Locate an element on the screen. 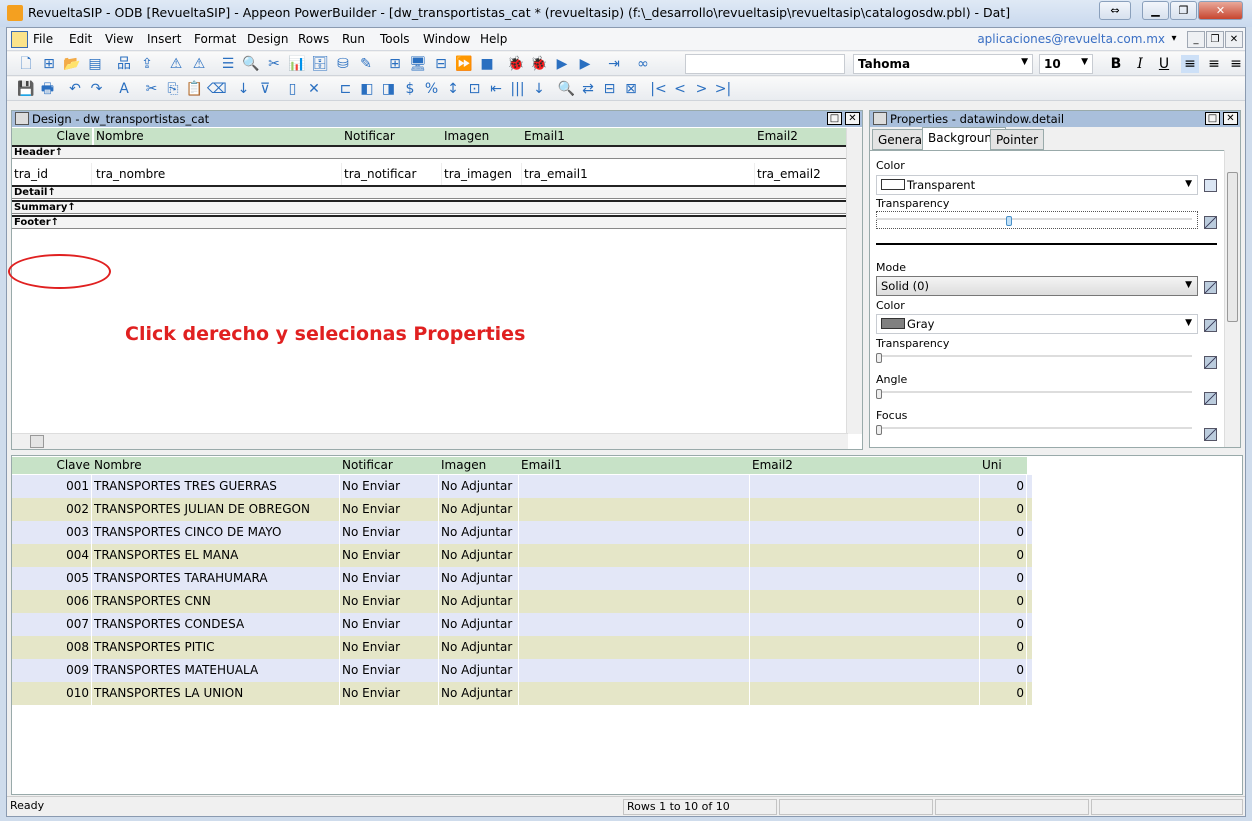  angle-slider is located at coordinates (1034, 398).